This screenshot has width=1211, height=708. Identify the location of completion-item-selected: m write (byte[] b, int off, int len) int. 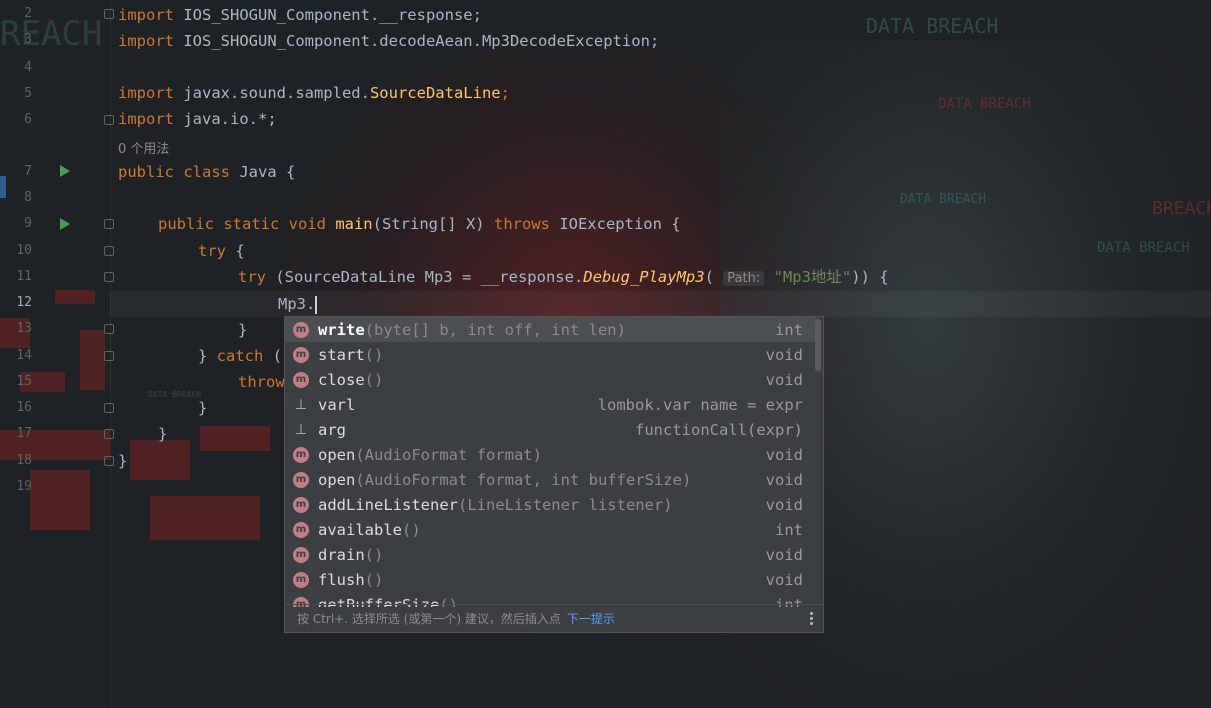
(551, 329).